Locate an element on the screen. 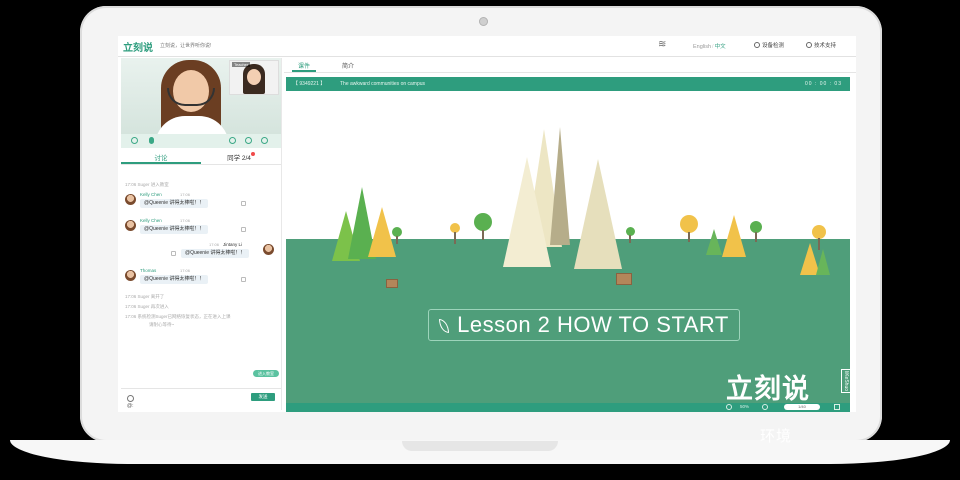  fullscreen-icon is located at coordinates (837, 407).